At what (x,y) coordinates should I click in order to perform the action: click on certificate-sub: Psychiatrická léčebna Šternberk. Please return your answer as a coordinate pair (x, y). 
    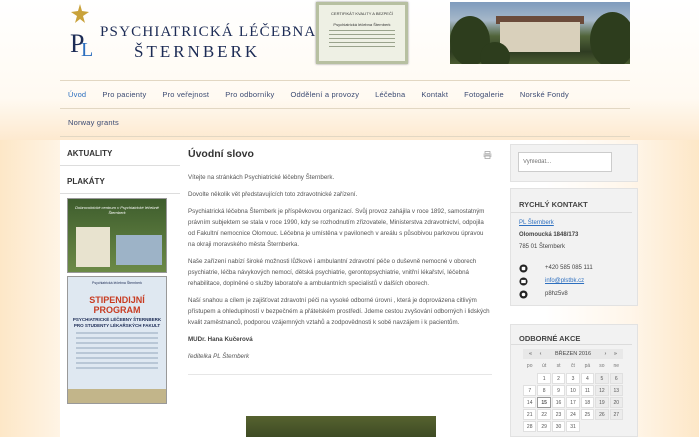
    Looking at the image, I should click on (362, 24).